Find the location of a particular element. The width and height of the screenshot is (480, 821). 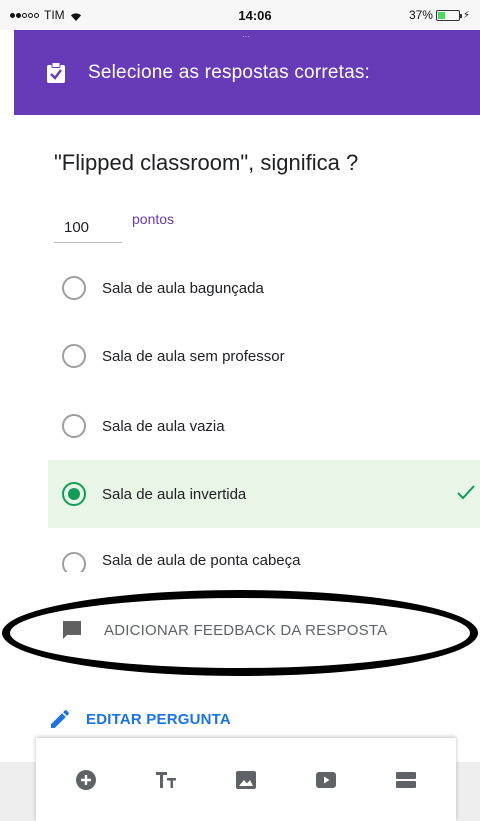

add-title-button is located at coordinates (166, 780).